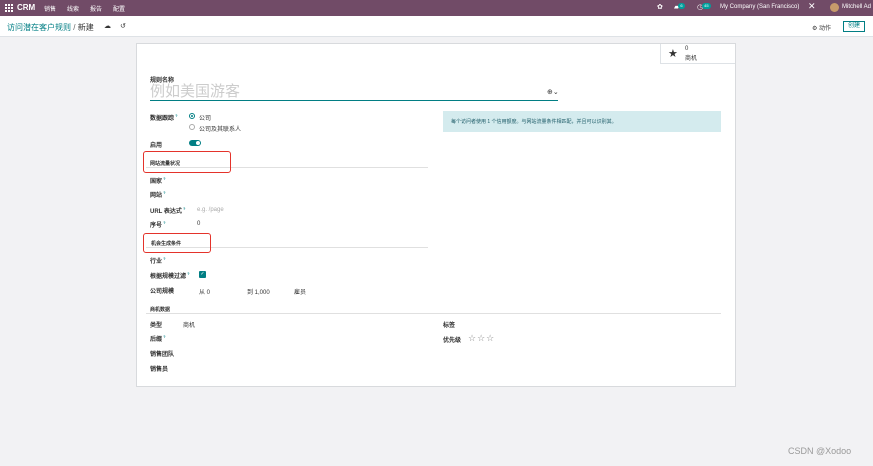 The height and width of the screenshot is (466, 873). What do you see at coordinates (158, 338) in the screenshot?
I see `suffix-label: 后缀 ?` at bounding box center [158, 338].